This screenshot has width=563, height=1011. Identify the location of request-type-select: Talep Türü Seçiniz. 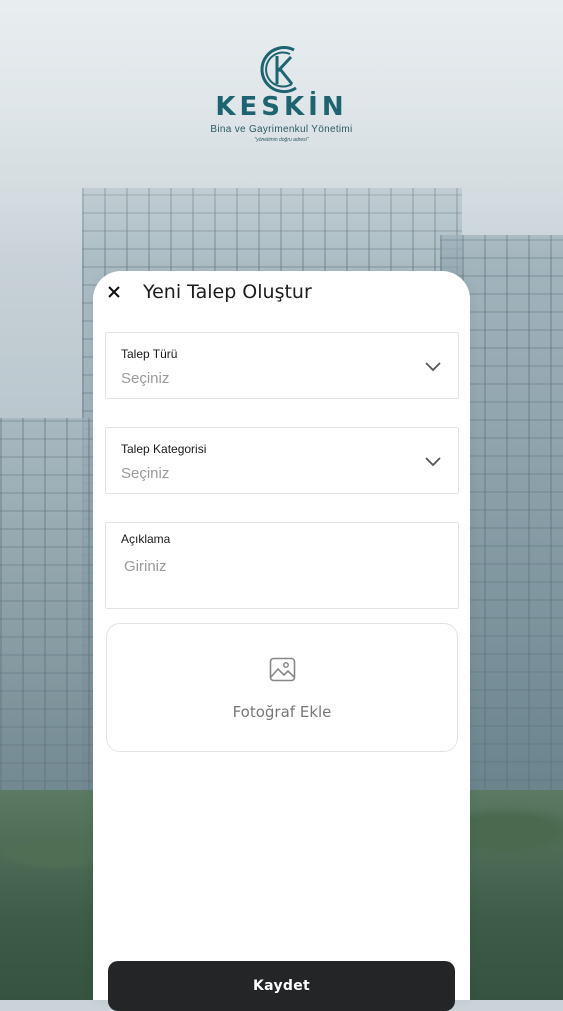
(282, 365).